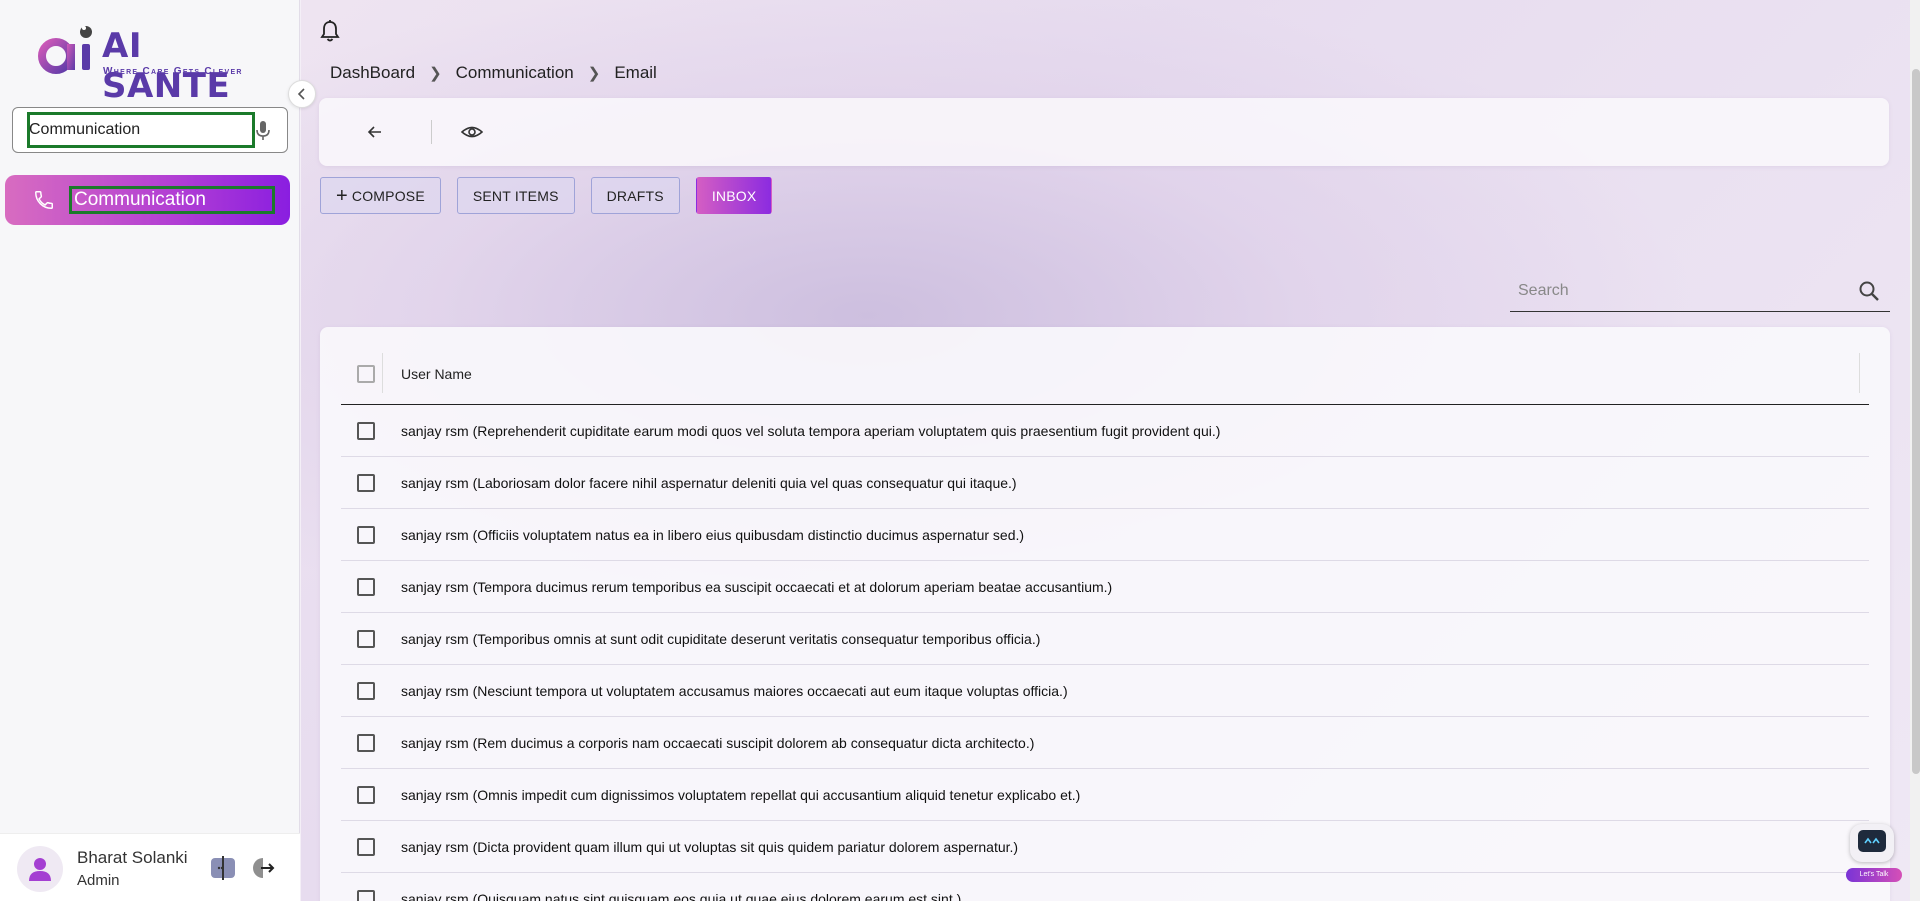 This screenshot has width=1920, height=901. I want to click on sidebar-item-label: Communication, so click(140, 199).